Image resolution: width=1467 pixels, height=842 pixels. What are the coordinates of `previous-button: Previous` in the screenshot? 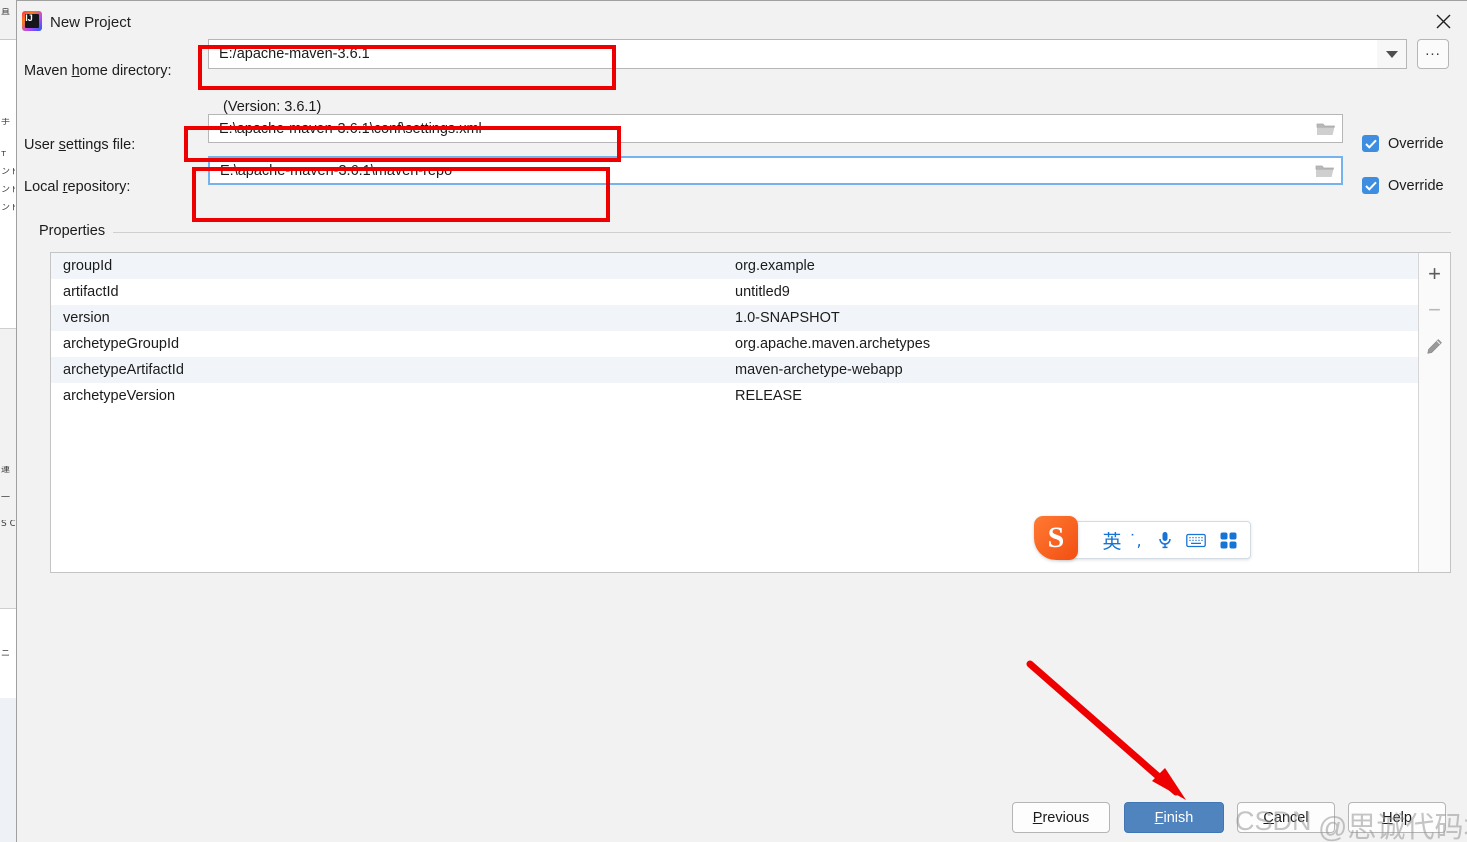 It's located at (1061, 817).